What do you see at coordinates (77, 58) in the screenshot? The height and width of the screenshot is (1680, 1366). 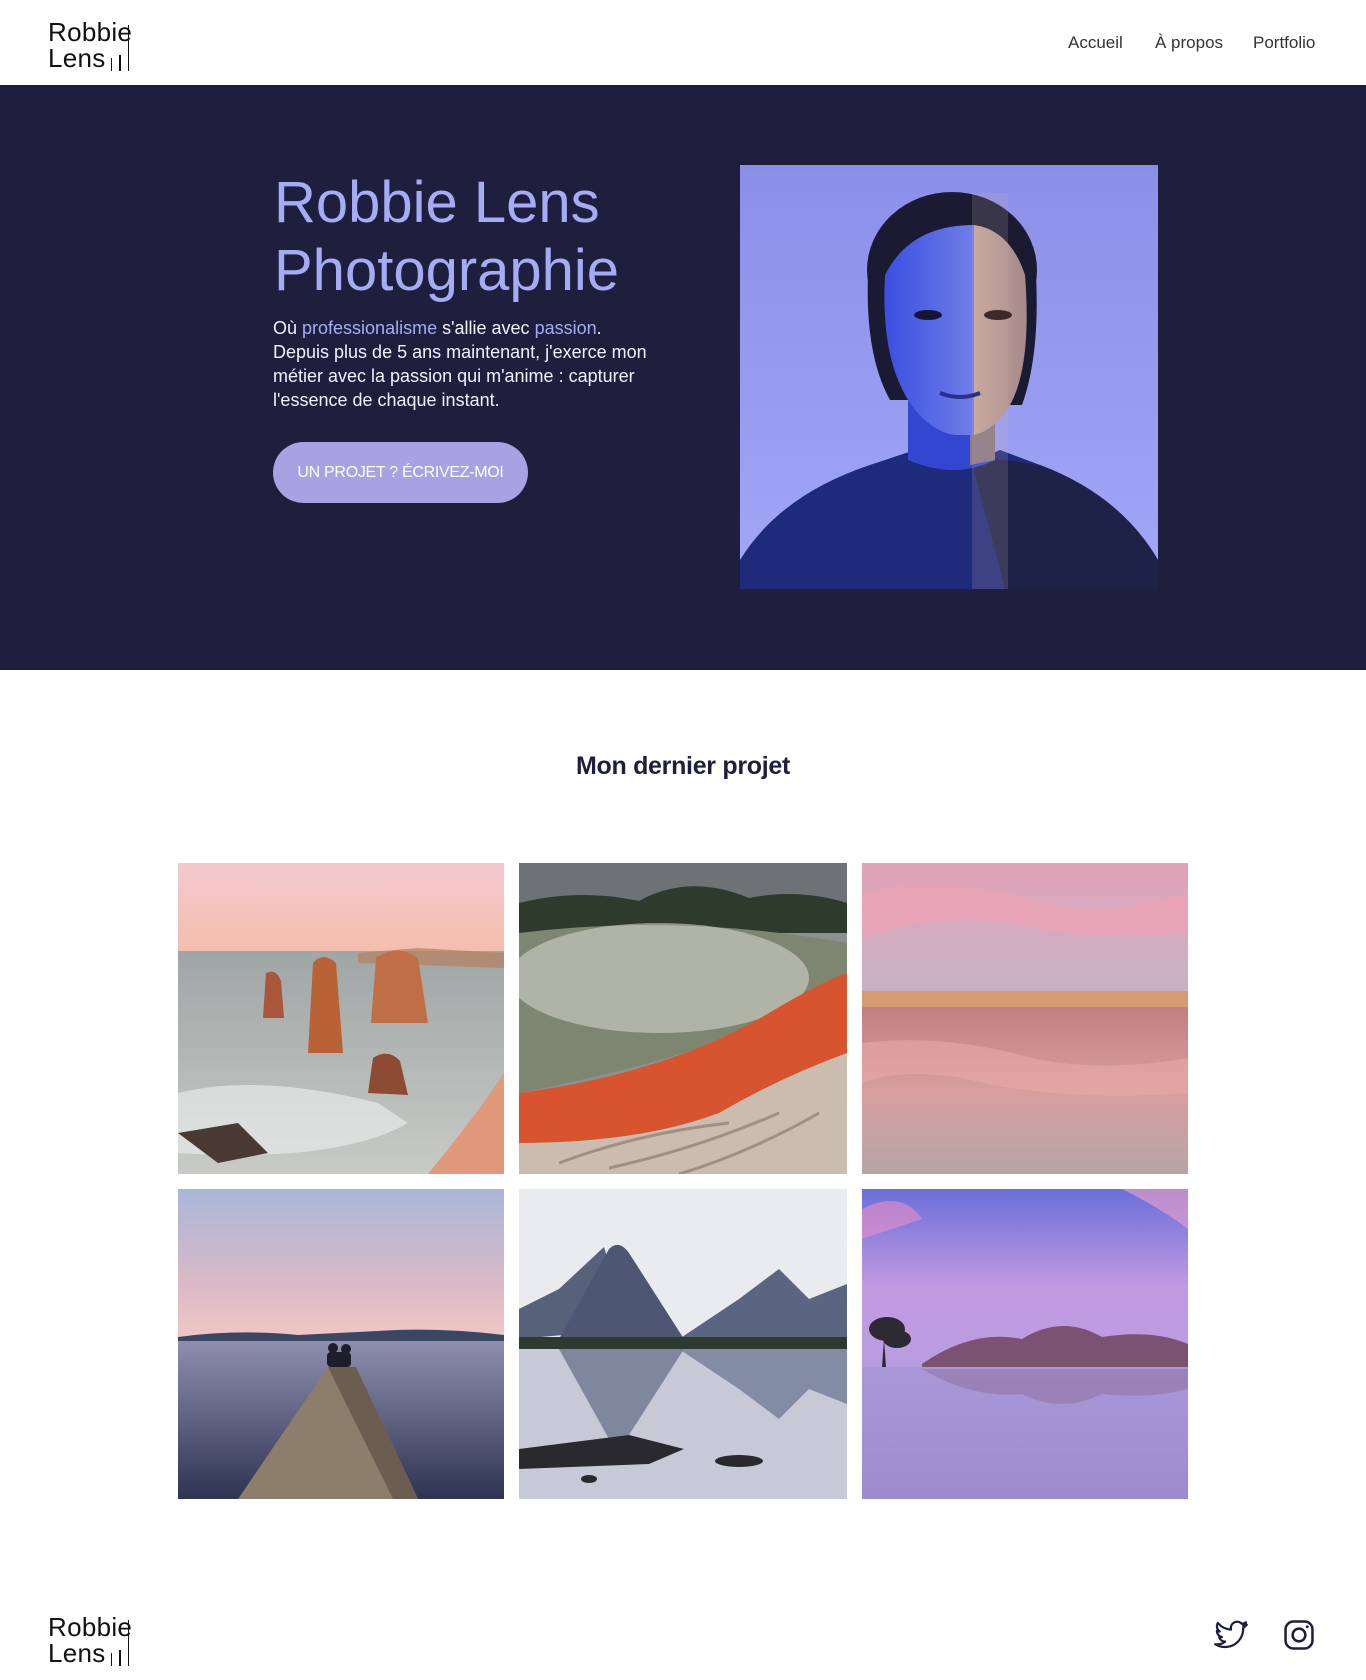 I see `logo-line2: Lens` at bounding box center [77, 58].